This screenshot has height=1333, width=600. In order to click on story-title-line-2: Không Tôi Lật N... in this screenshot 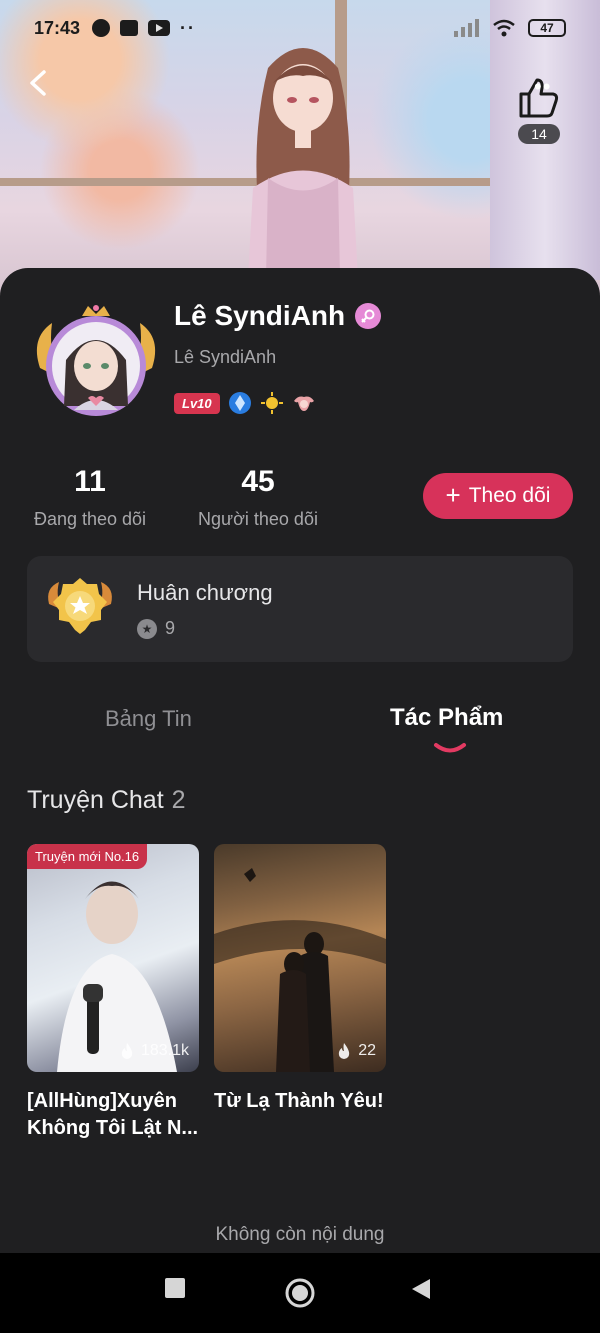, I will do `click(113, 1128)`.